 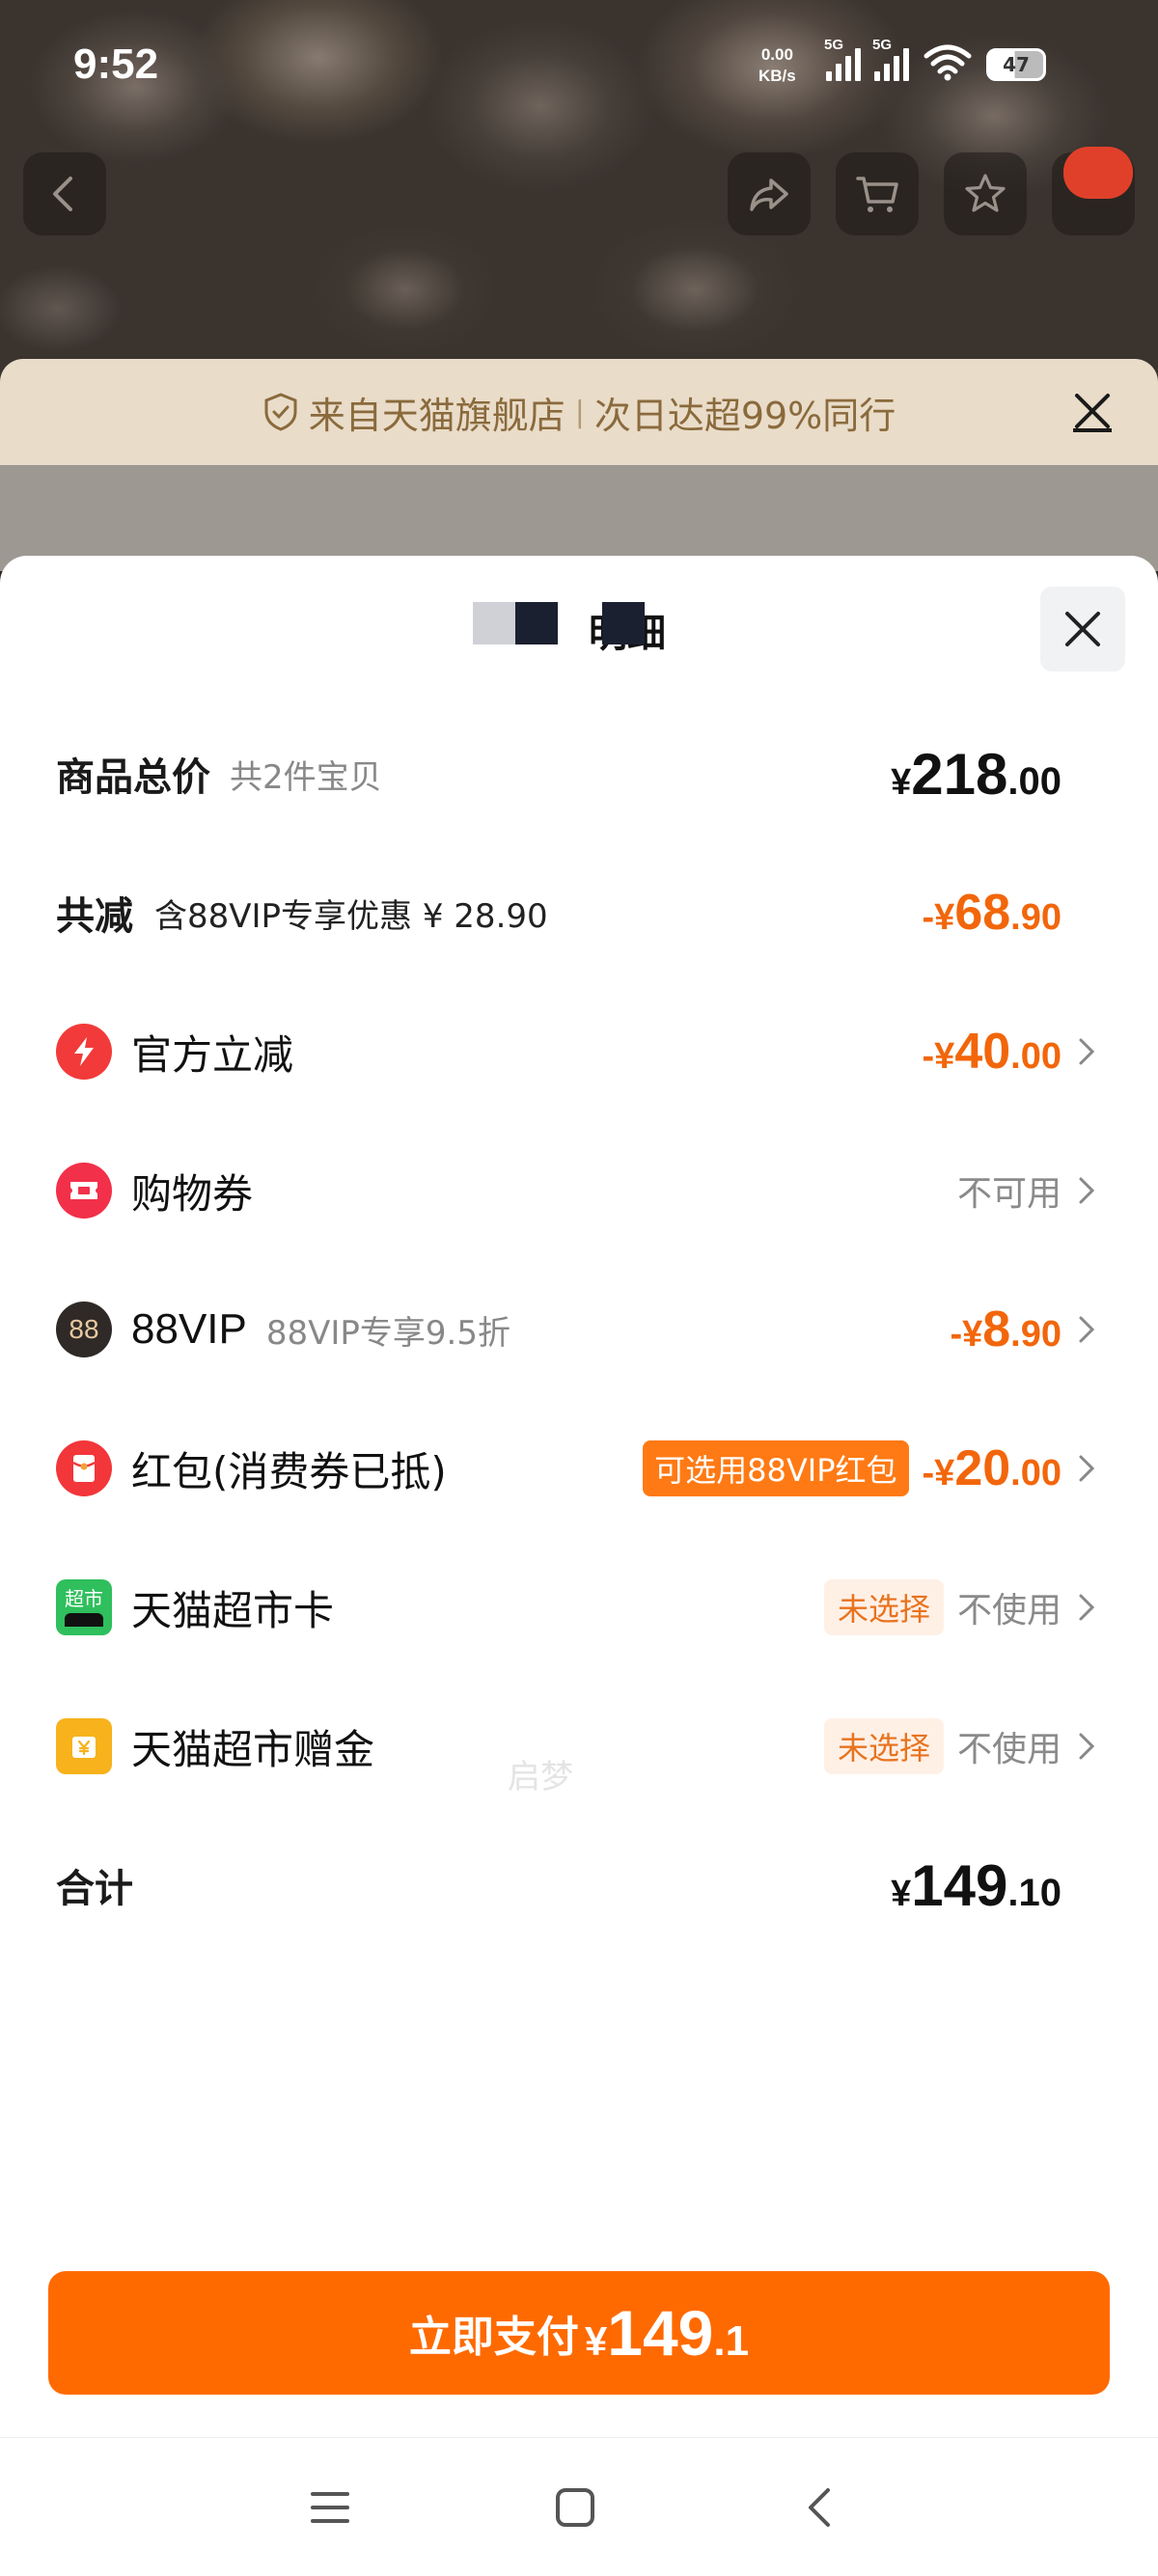 I want to click on system-nav-bar, so click(x=579, y=2506).